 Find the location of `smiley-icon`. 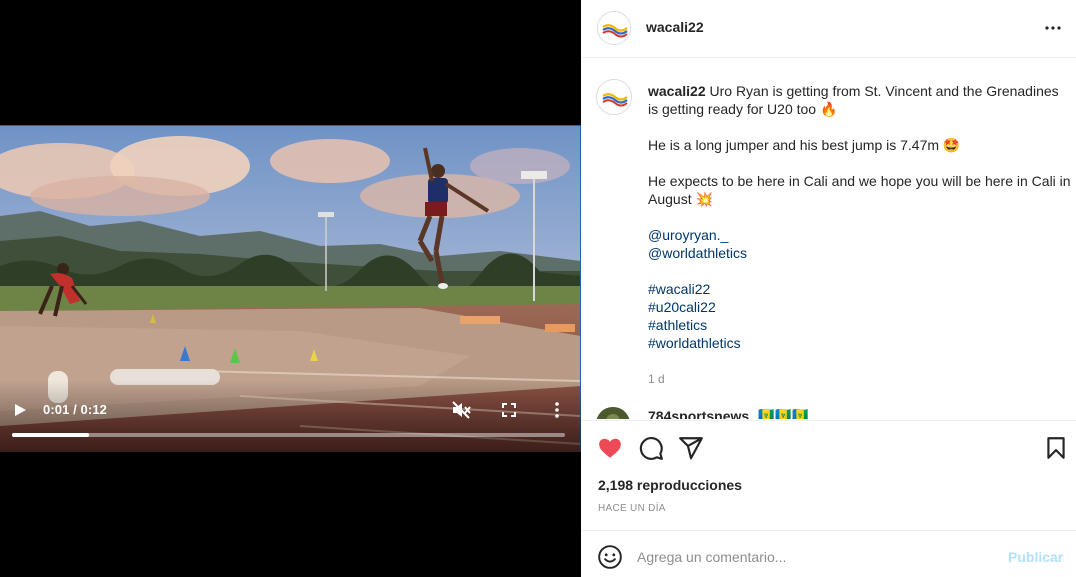

smiley-icon is located at coordinates (610, 557).